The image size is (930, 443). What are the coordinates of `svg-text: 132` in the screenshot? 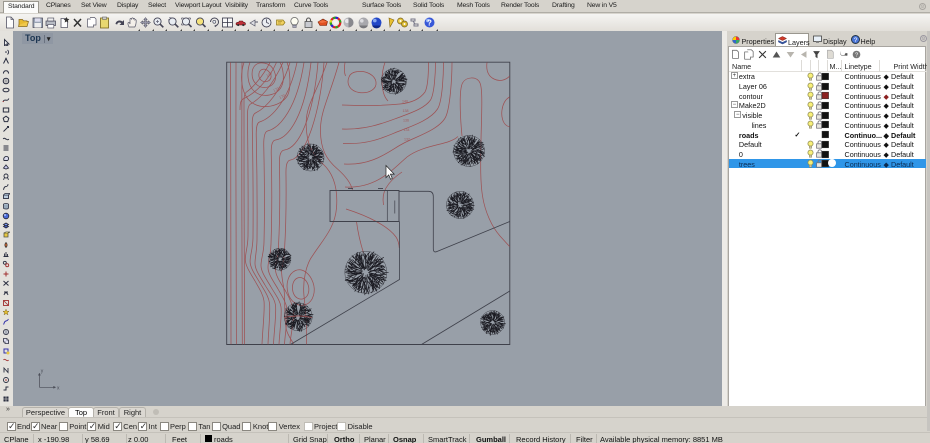 It's located at (407, 140).